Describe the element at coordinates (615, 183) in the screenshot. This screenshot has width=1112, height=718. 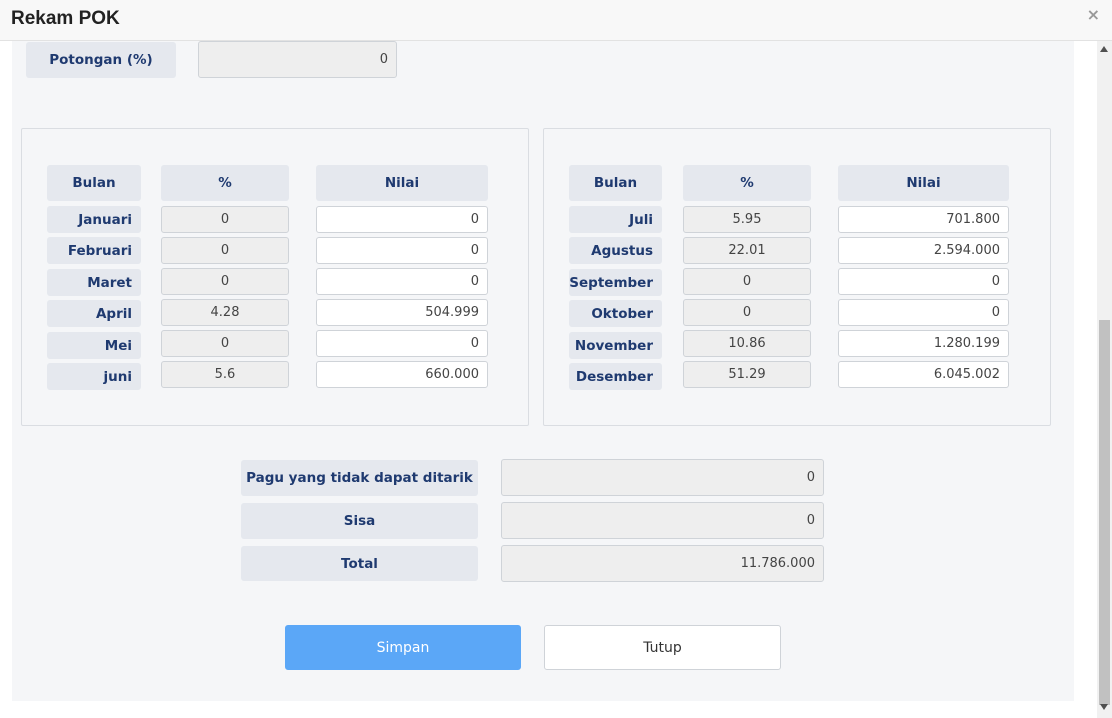
I see `right-header-bulan: Bulan` at that location.